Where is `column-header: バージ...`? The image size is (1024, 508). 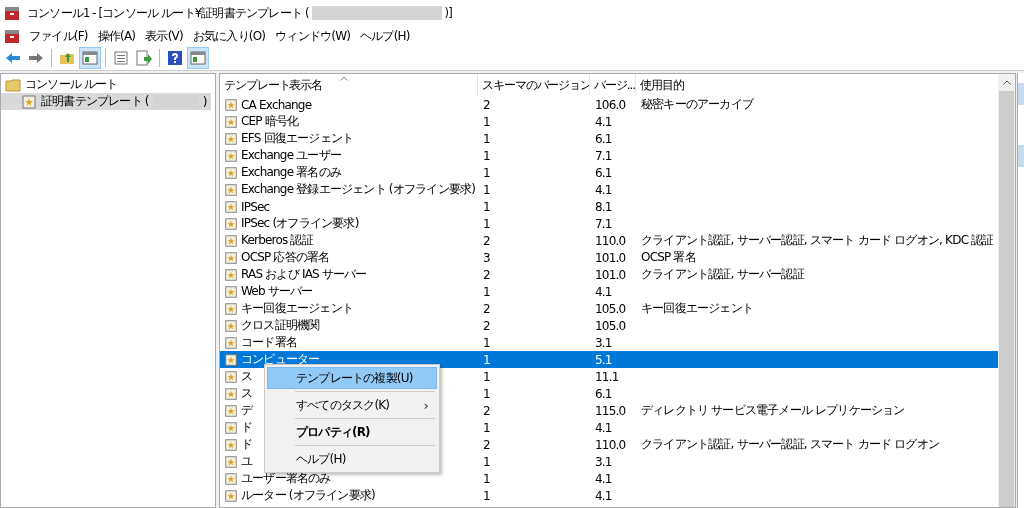
column-header: バージ... is located at coordinates (613, 85).